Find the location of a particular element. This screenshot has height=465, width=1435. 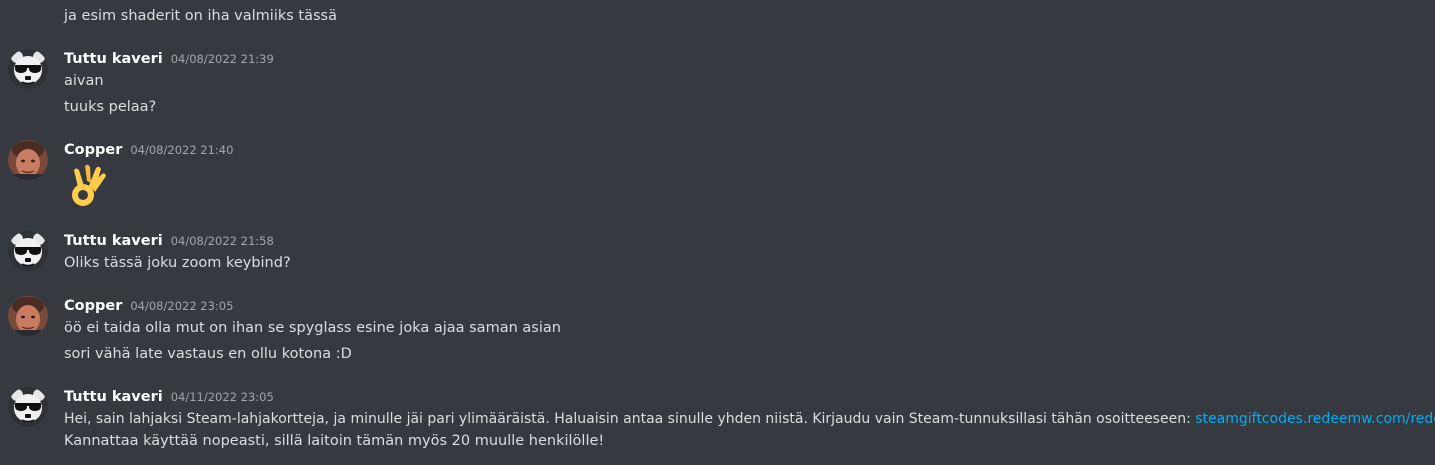

timestamp: 04/08/2022 21:40 is located at coordinates (181, 150).